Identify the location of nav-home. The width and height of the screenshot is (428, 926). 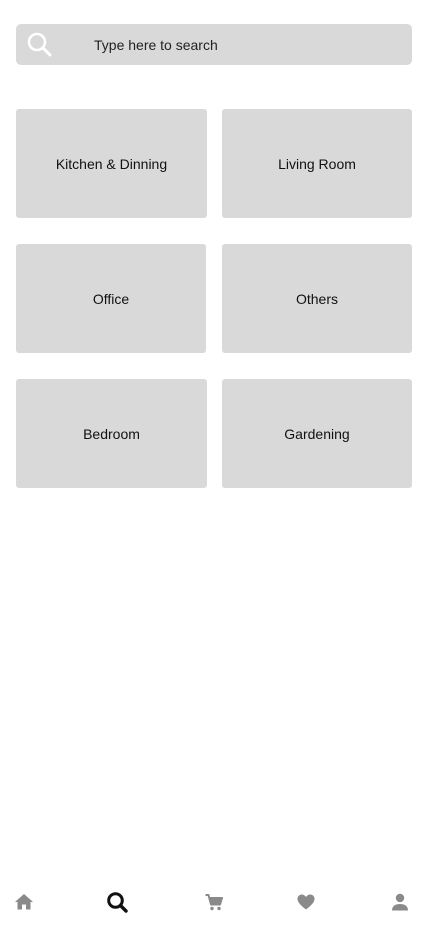
(24, 904).